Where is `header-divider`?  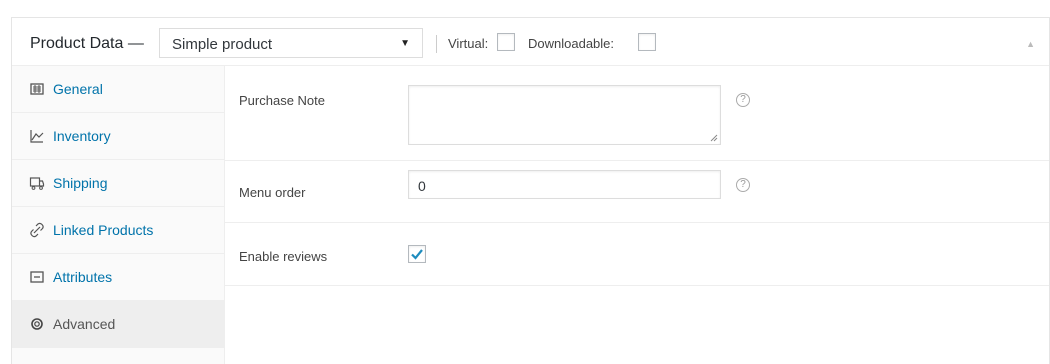
header-divider is located at coordinates (436, 44).